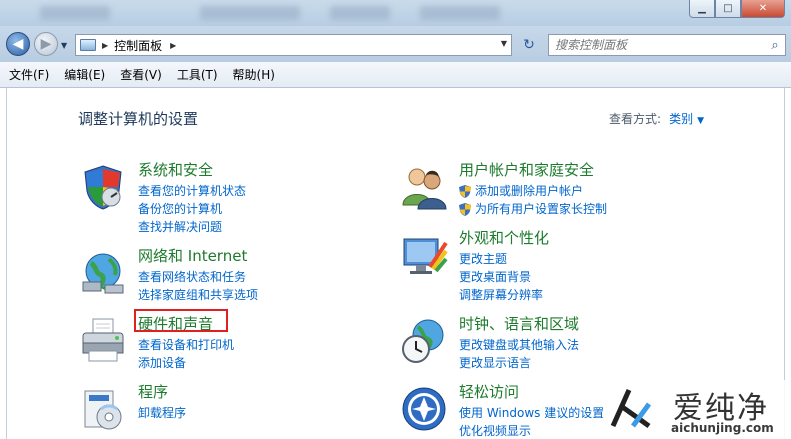  What do you see at coordinates (175, 169) in the screenshot?
I see `category-heading: 系统和安全` at bounding box center [175, 169].